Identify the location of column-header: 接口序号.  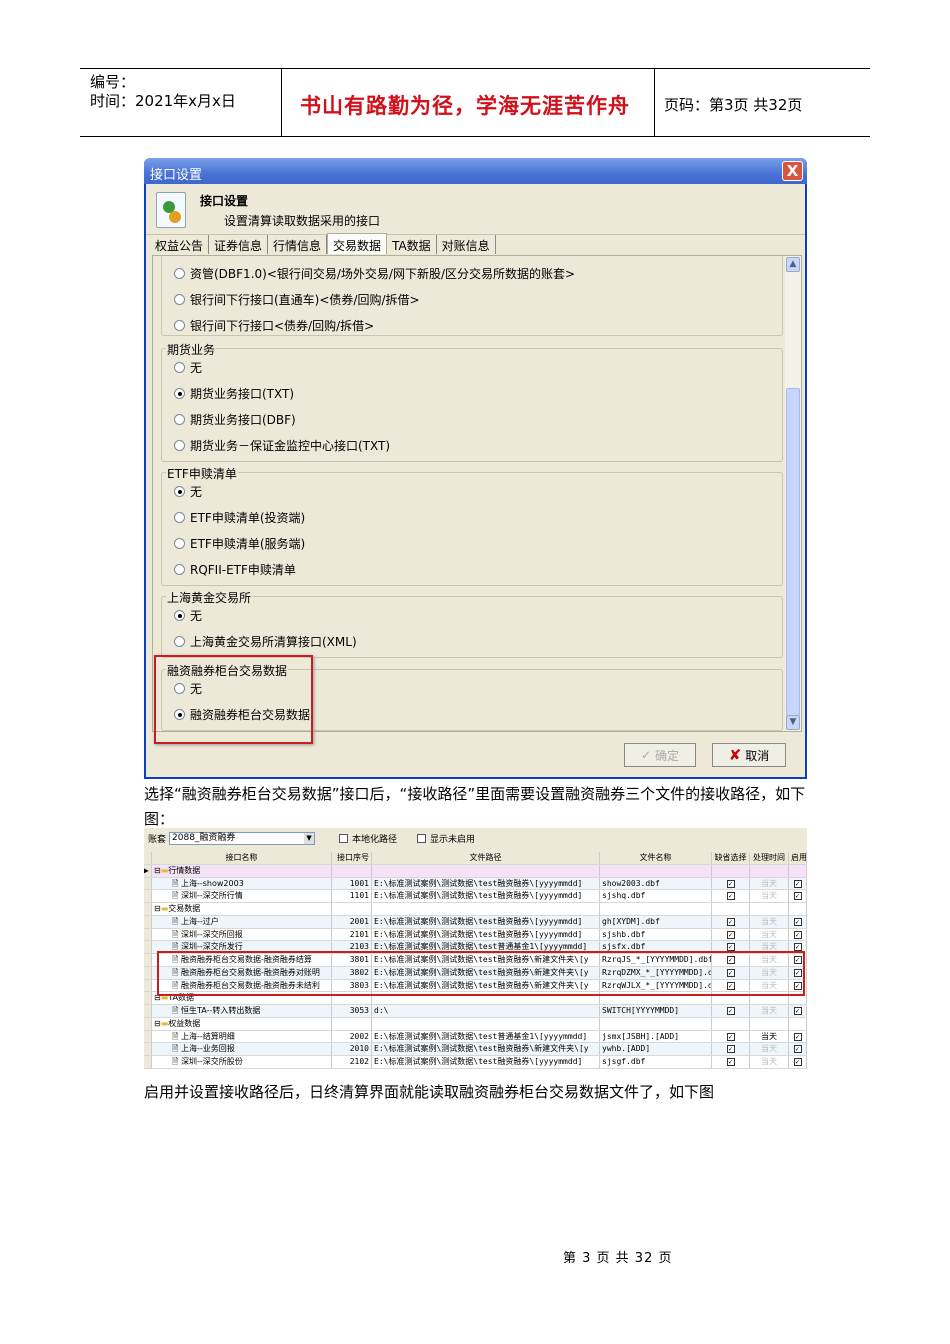
(352, 858).